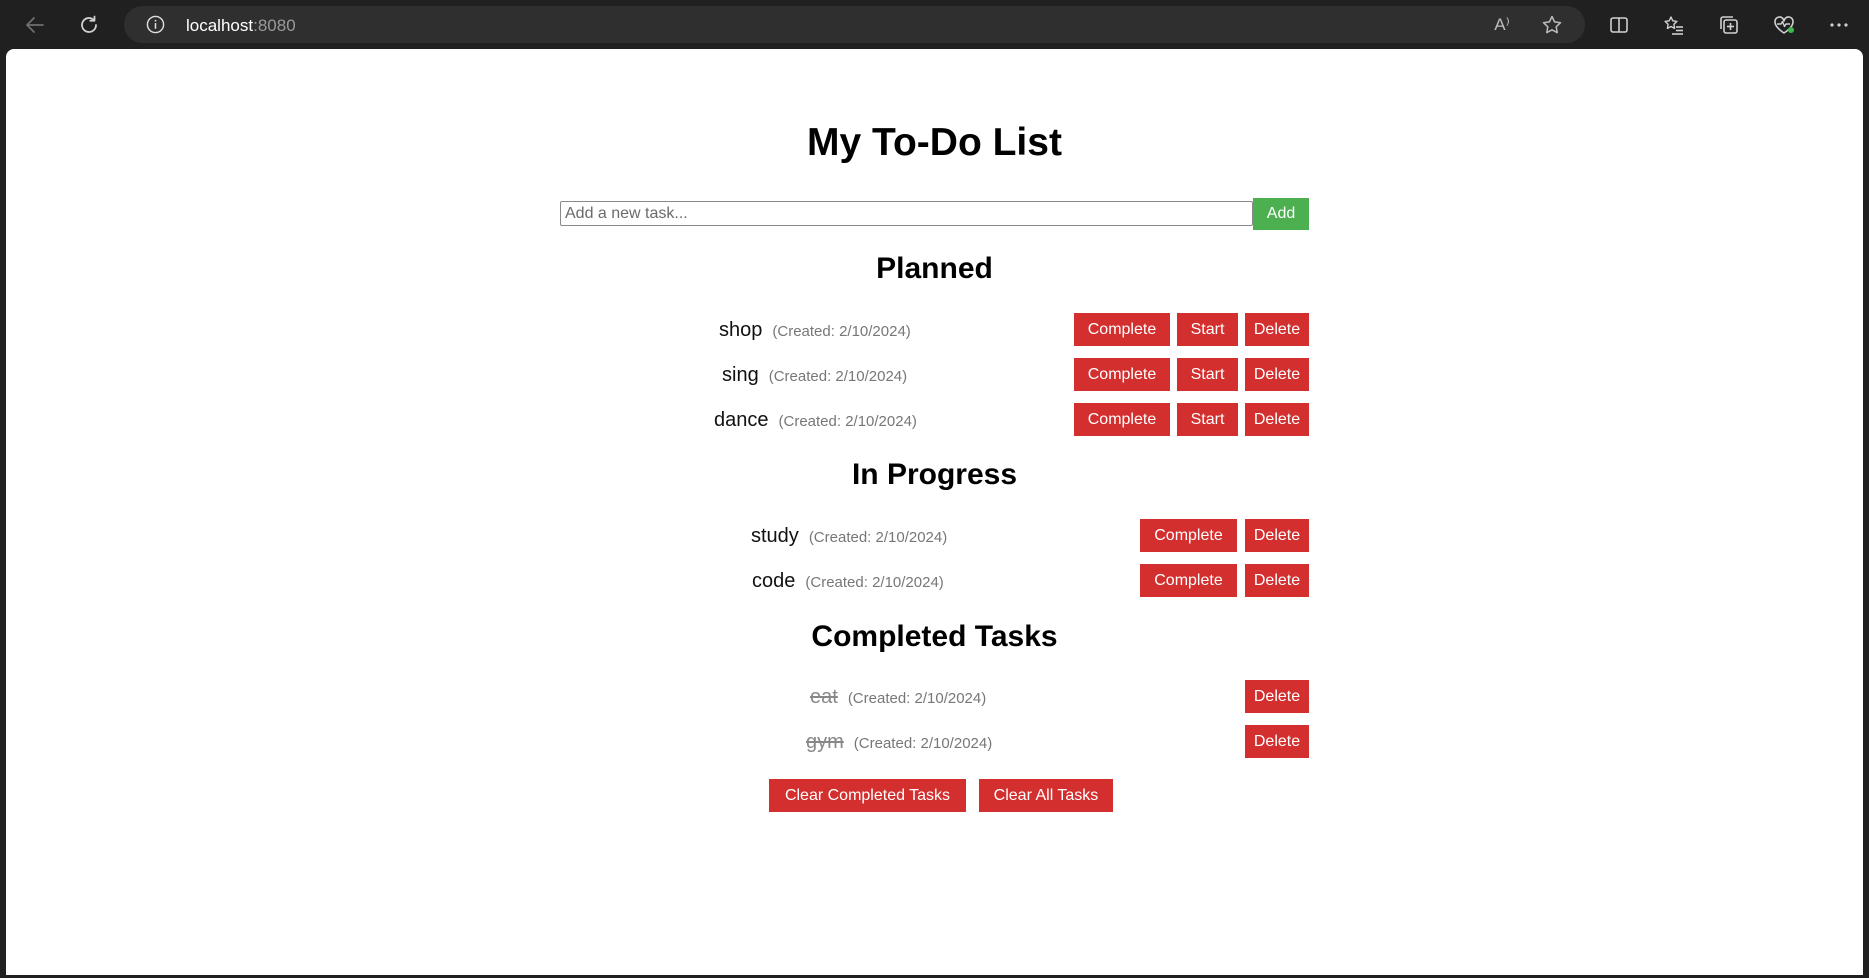 The height and width of the screenshot is (978, 1869). I want to click on favorites-icon, so click(1674, 25).